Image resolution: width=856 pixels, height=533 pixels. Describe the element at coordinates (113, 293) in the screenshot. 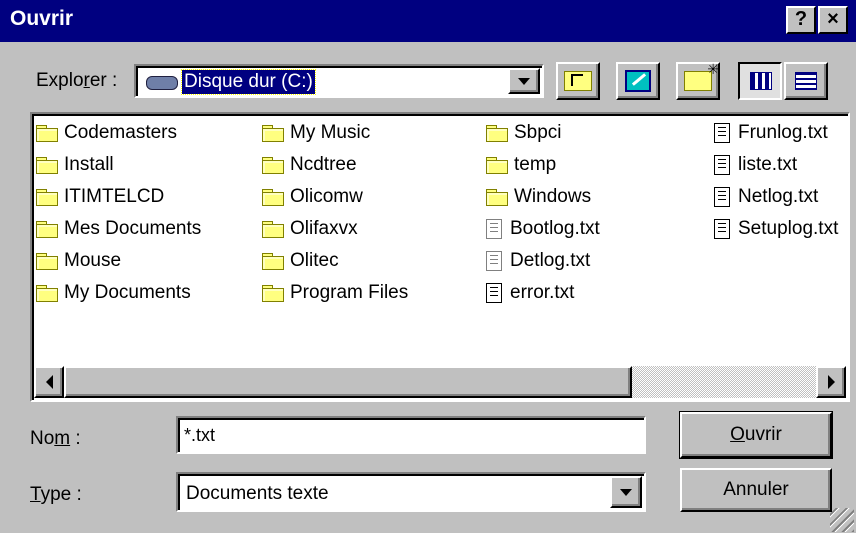

I see `file-list-item: My Documents` at that location.